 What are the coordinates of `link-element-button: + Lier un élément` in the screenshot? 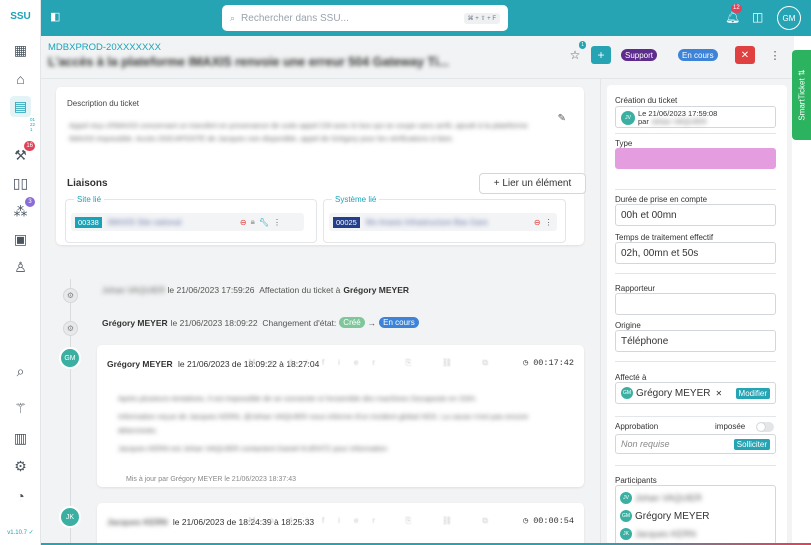 It's located at (532, 183).